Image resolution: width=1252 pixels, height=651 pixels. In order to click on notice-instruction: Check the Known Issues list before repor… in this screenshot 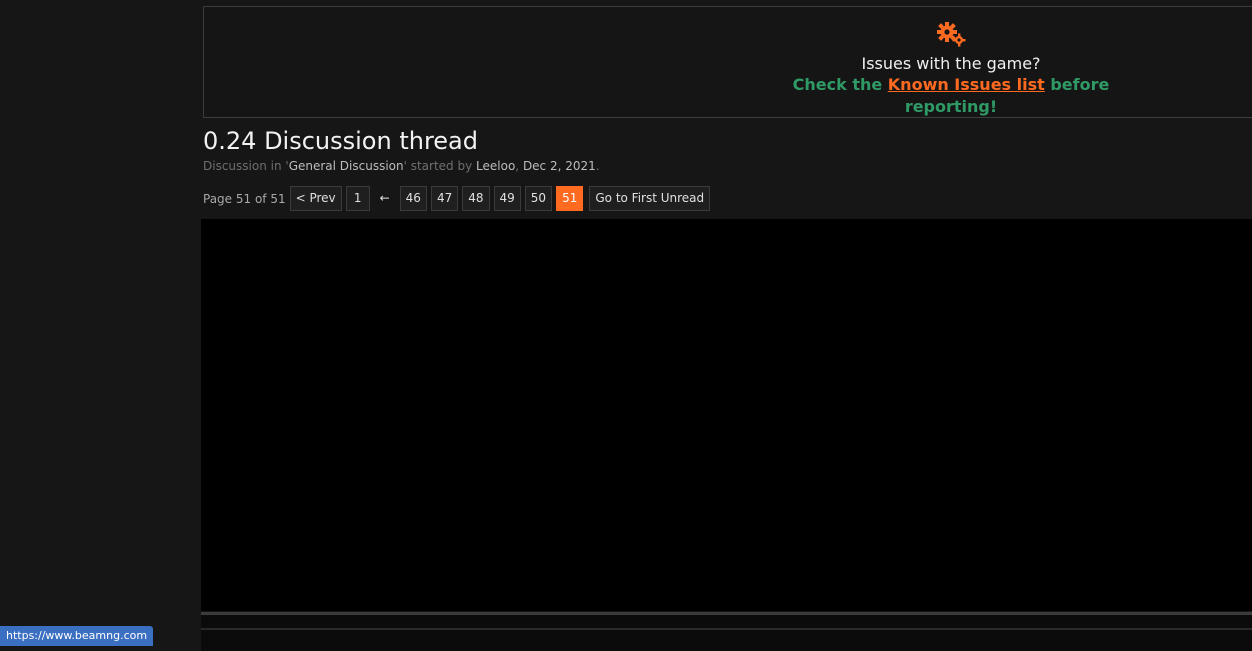, I will do `click(951, 96)`.